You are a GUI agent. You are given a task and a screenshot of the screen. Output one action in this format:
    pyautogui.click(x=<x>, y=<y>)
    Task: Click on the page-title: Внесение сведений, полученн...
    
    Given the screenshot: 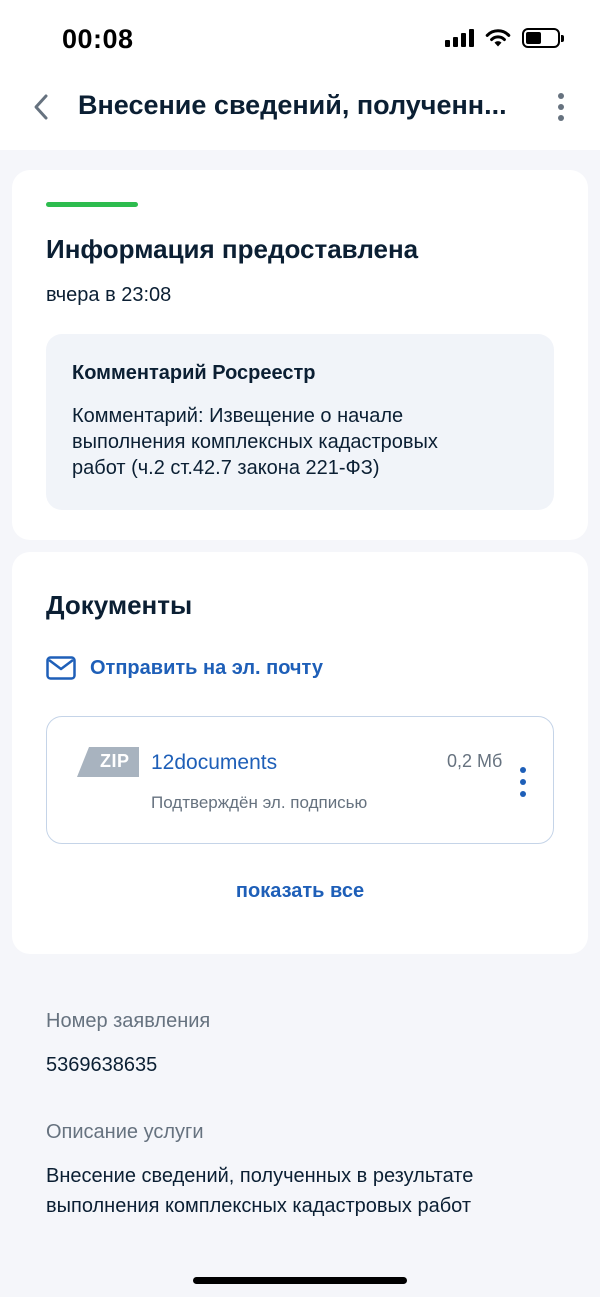 What is the action you would take?
    pyautogui.click(x=292, y=105)
    